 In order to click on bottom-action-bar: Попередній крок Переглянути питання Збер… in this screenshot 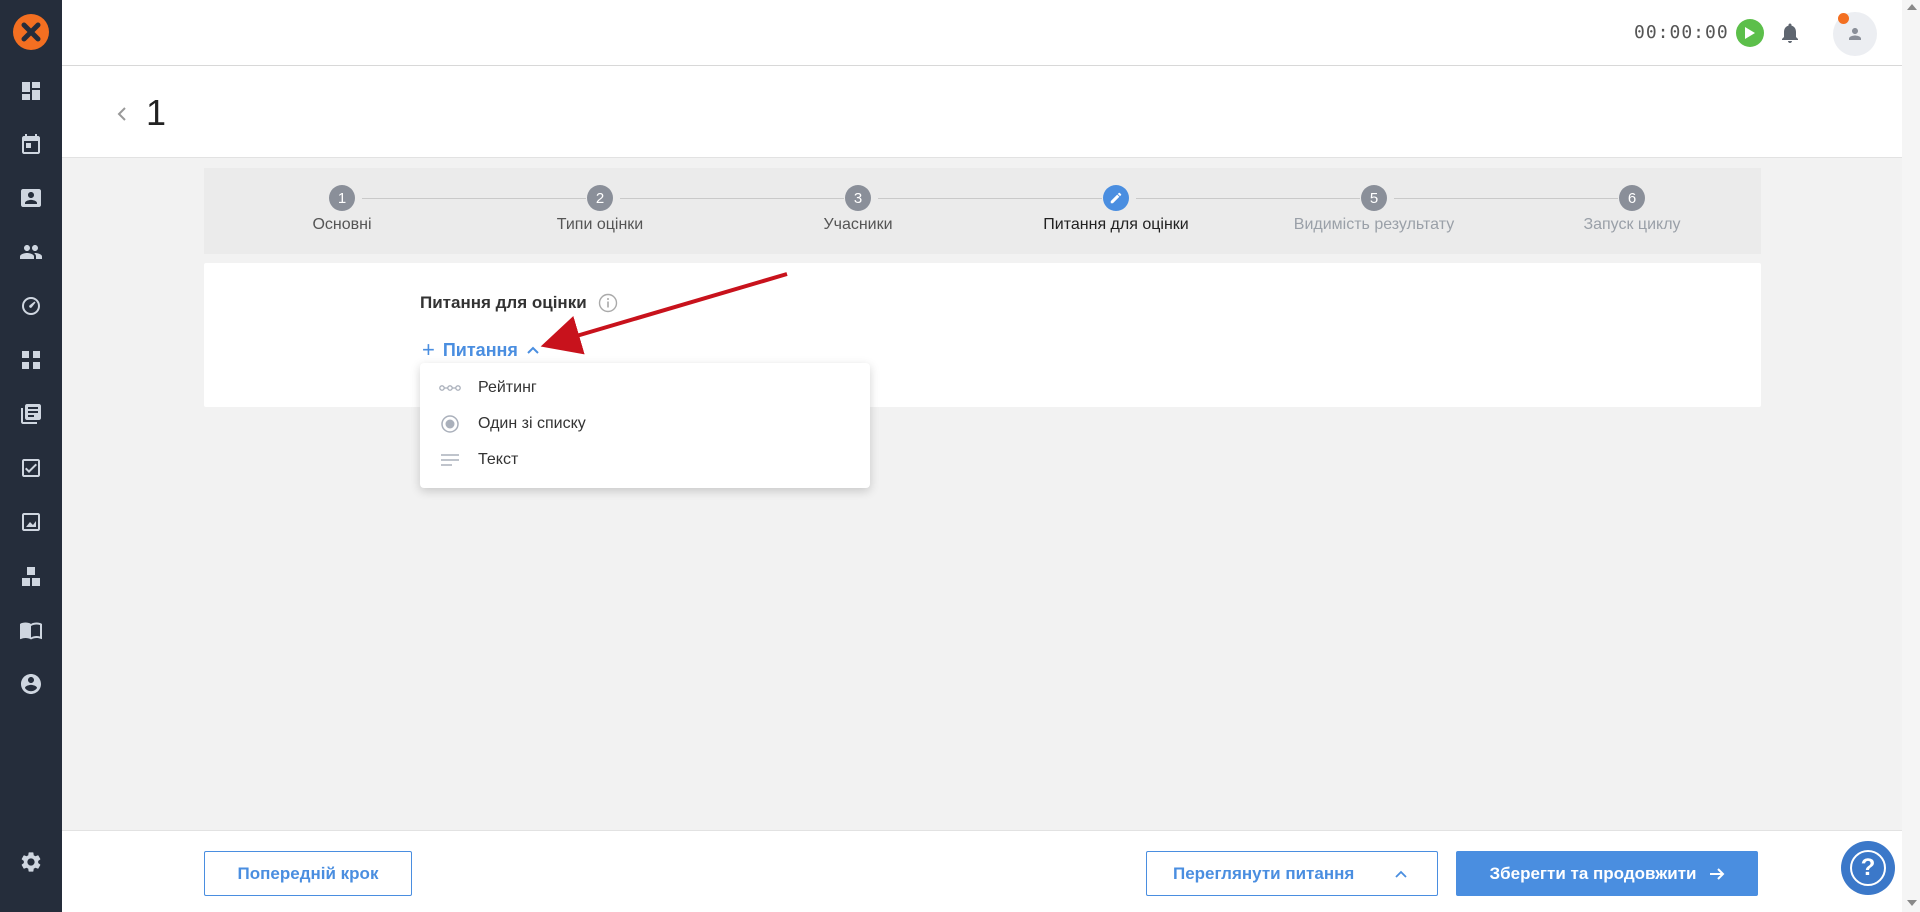, I will do `click(982, 871)`.